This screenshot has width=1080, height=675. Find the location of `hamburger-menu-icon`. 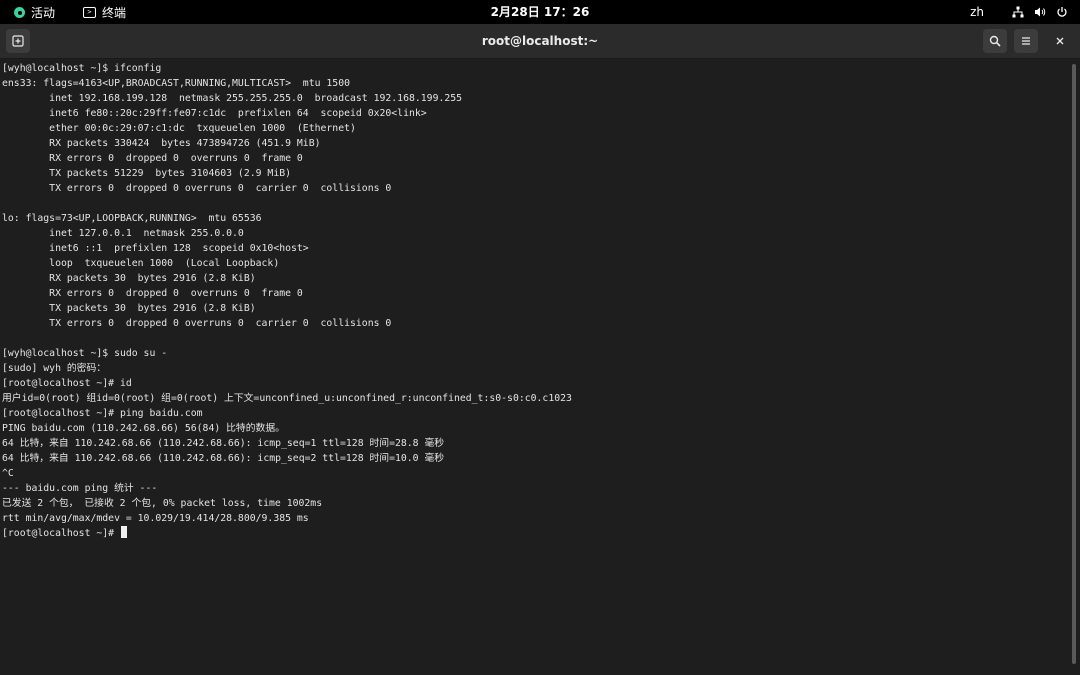

hamburger-menu-icon is located at coordinates (1026, 41).